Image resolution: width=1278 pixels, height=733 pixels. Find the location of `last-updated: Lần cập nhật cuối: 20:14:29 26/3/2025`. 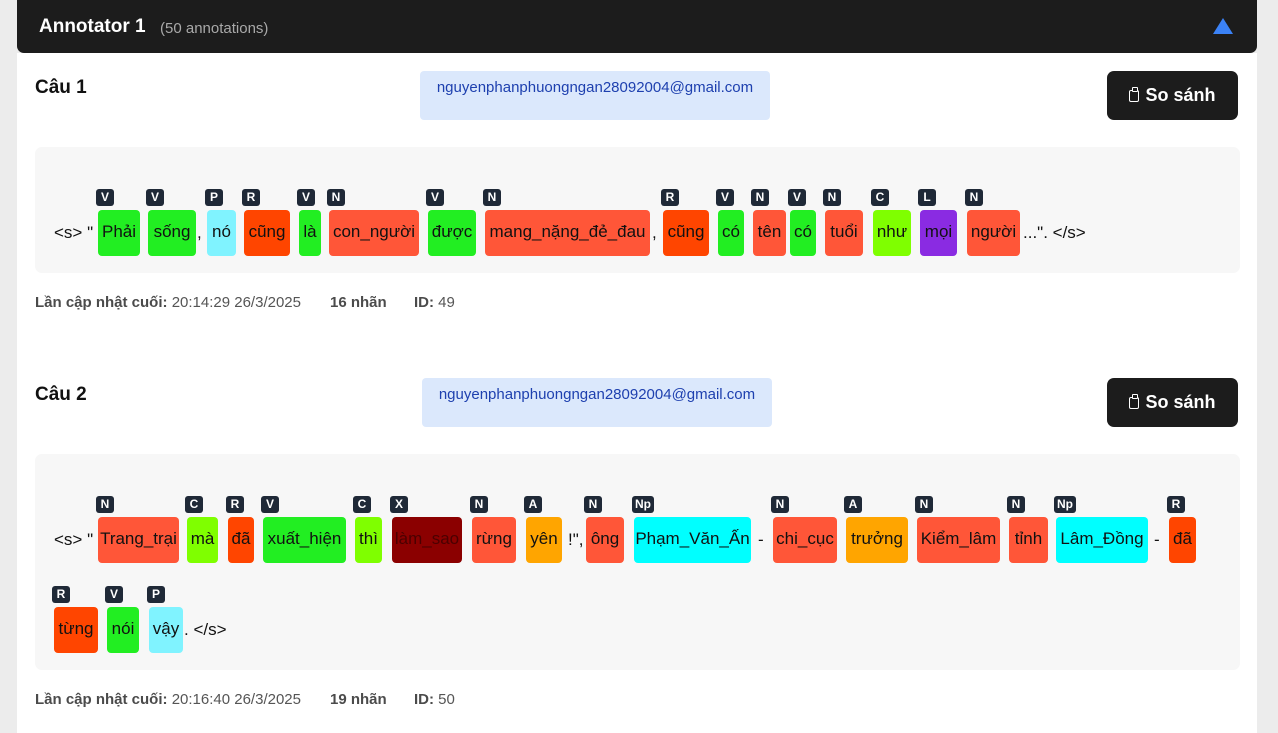

last-updated: Lần cập nhật cuối: 20:14:29 26/3/2025 is located at coordinates (168, 302).